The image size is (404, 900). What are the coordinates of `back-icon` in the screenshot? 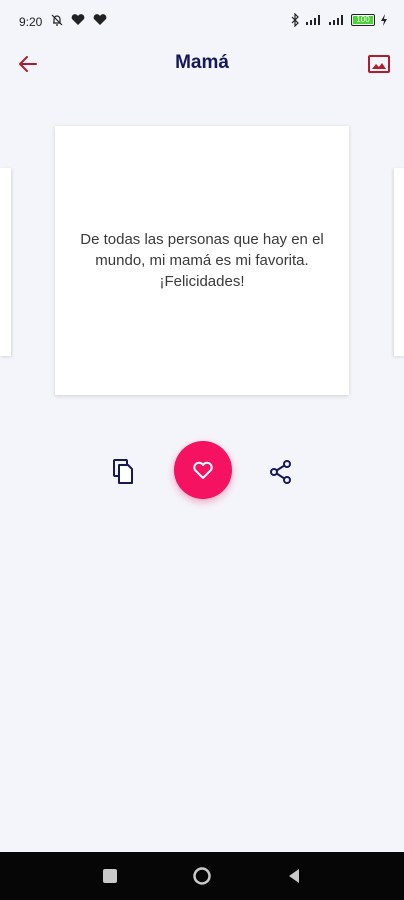 It's located at (294, 876).